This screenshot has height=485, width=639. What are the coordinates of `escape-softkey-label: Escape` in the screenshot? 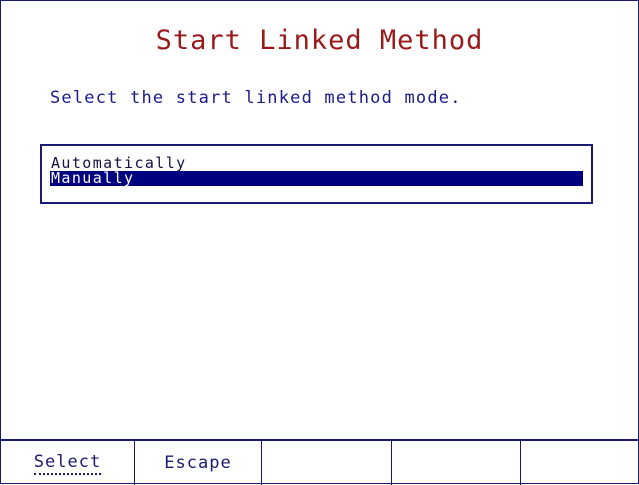 It's located at (198, 463).